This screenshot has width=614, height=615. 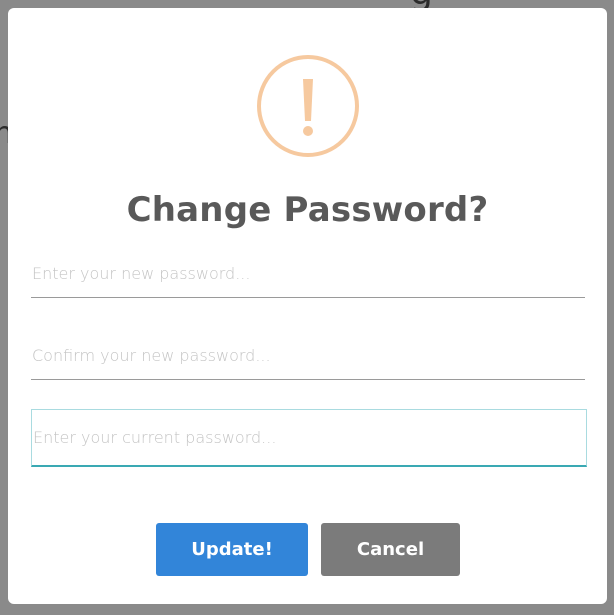 I want to click on warning-exclamation-icon, so click(x=308, y=106).